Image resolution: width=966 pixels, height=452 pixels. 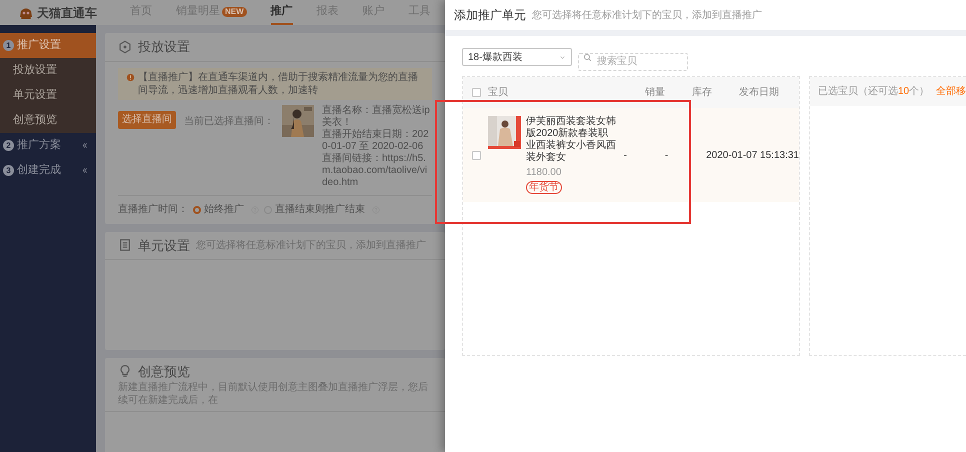 What do you see at coordinates (8, 145) in the screenshot?
I see `step-number: 2` at bounding box center [8, 145].